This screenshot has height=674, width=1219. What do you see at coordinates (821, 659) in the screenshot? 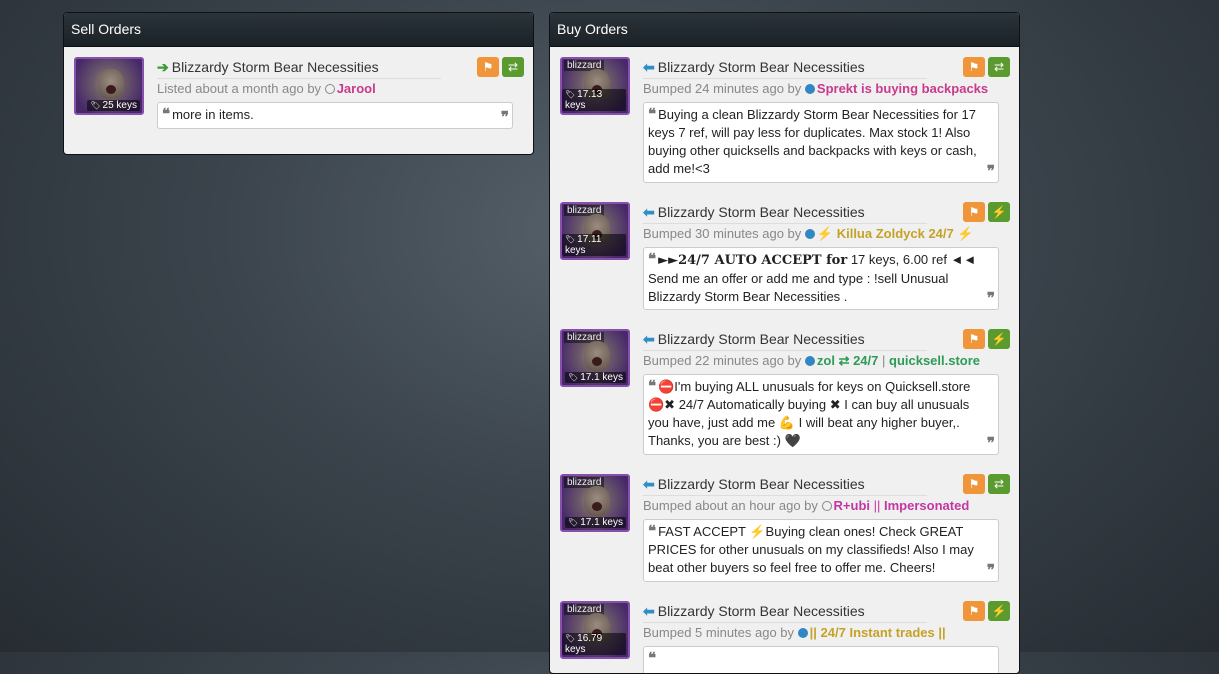
I see `listing-comment: ❝` at bounding box center [821, 659].